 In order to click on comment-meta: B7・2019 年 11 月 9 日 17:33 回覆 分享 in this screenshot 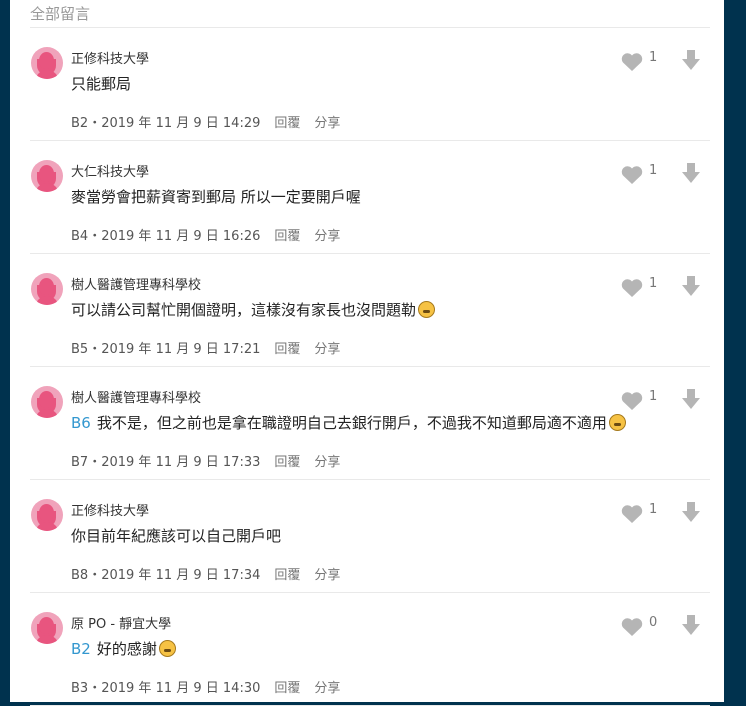, I will do `click(205, 460)`.